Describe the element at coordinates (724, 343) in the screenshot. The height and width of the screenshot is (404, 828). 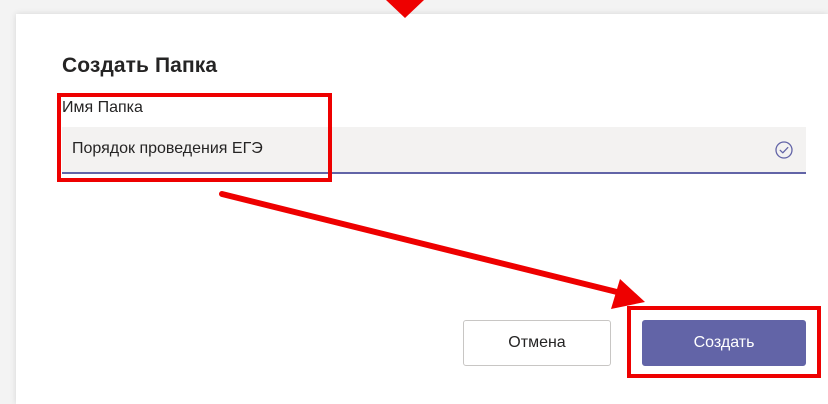
I see `create-button: Создать` at that location.